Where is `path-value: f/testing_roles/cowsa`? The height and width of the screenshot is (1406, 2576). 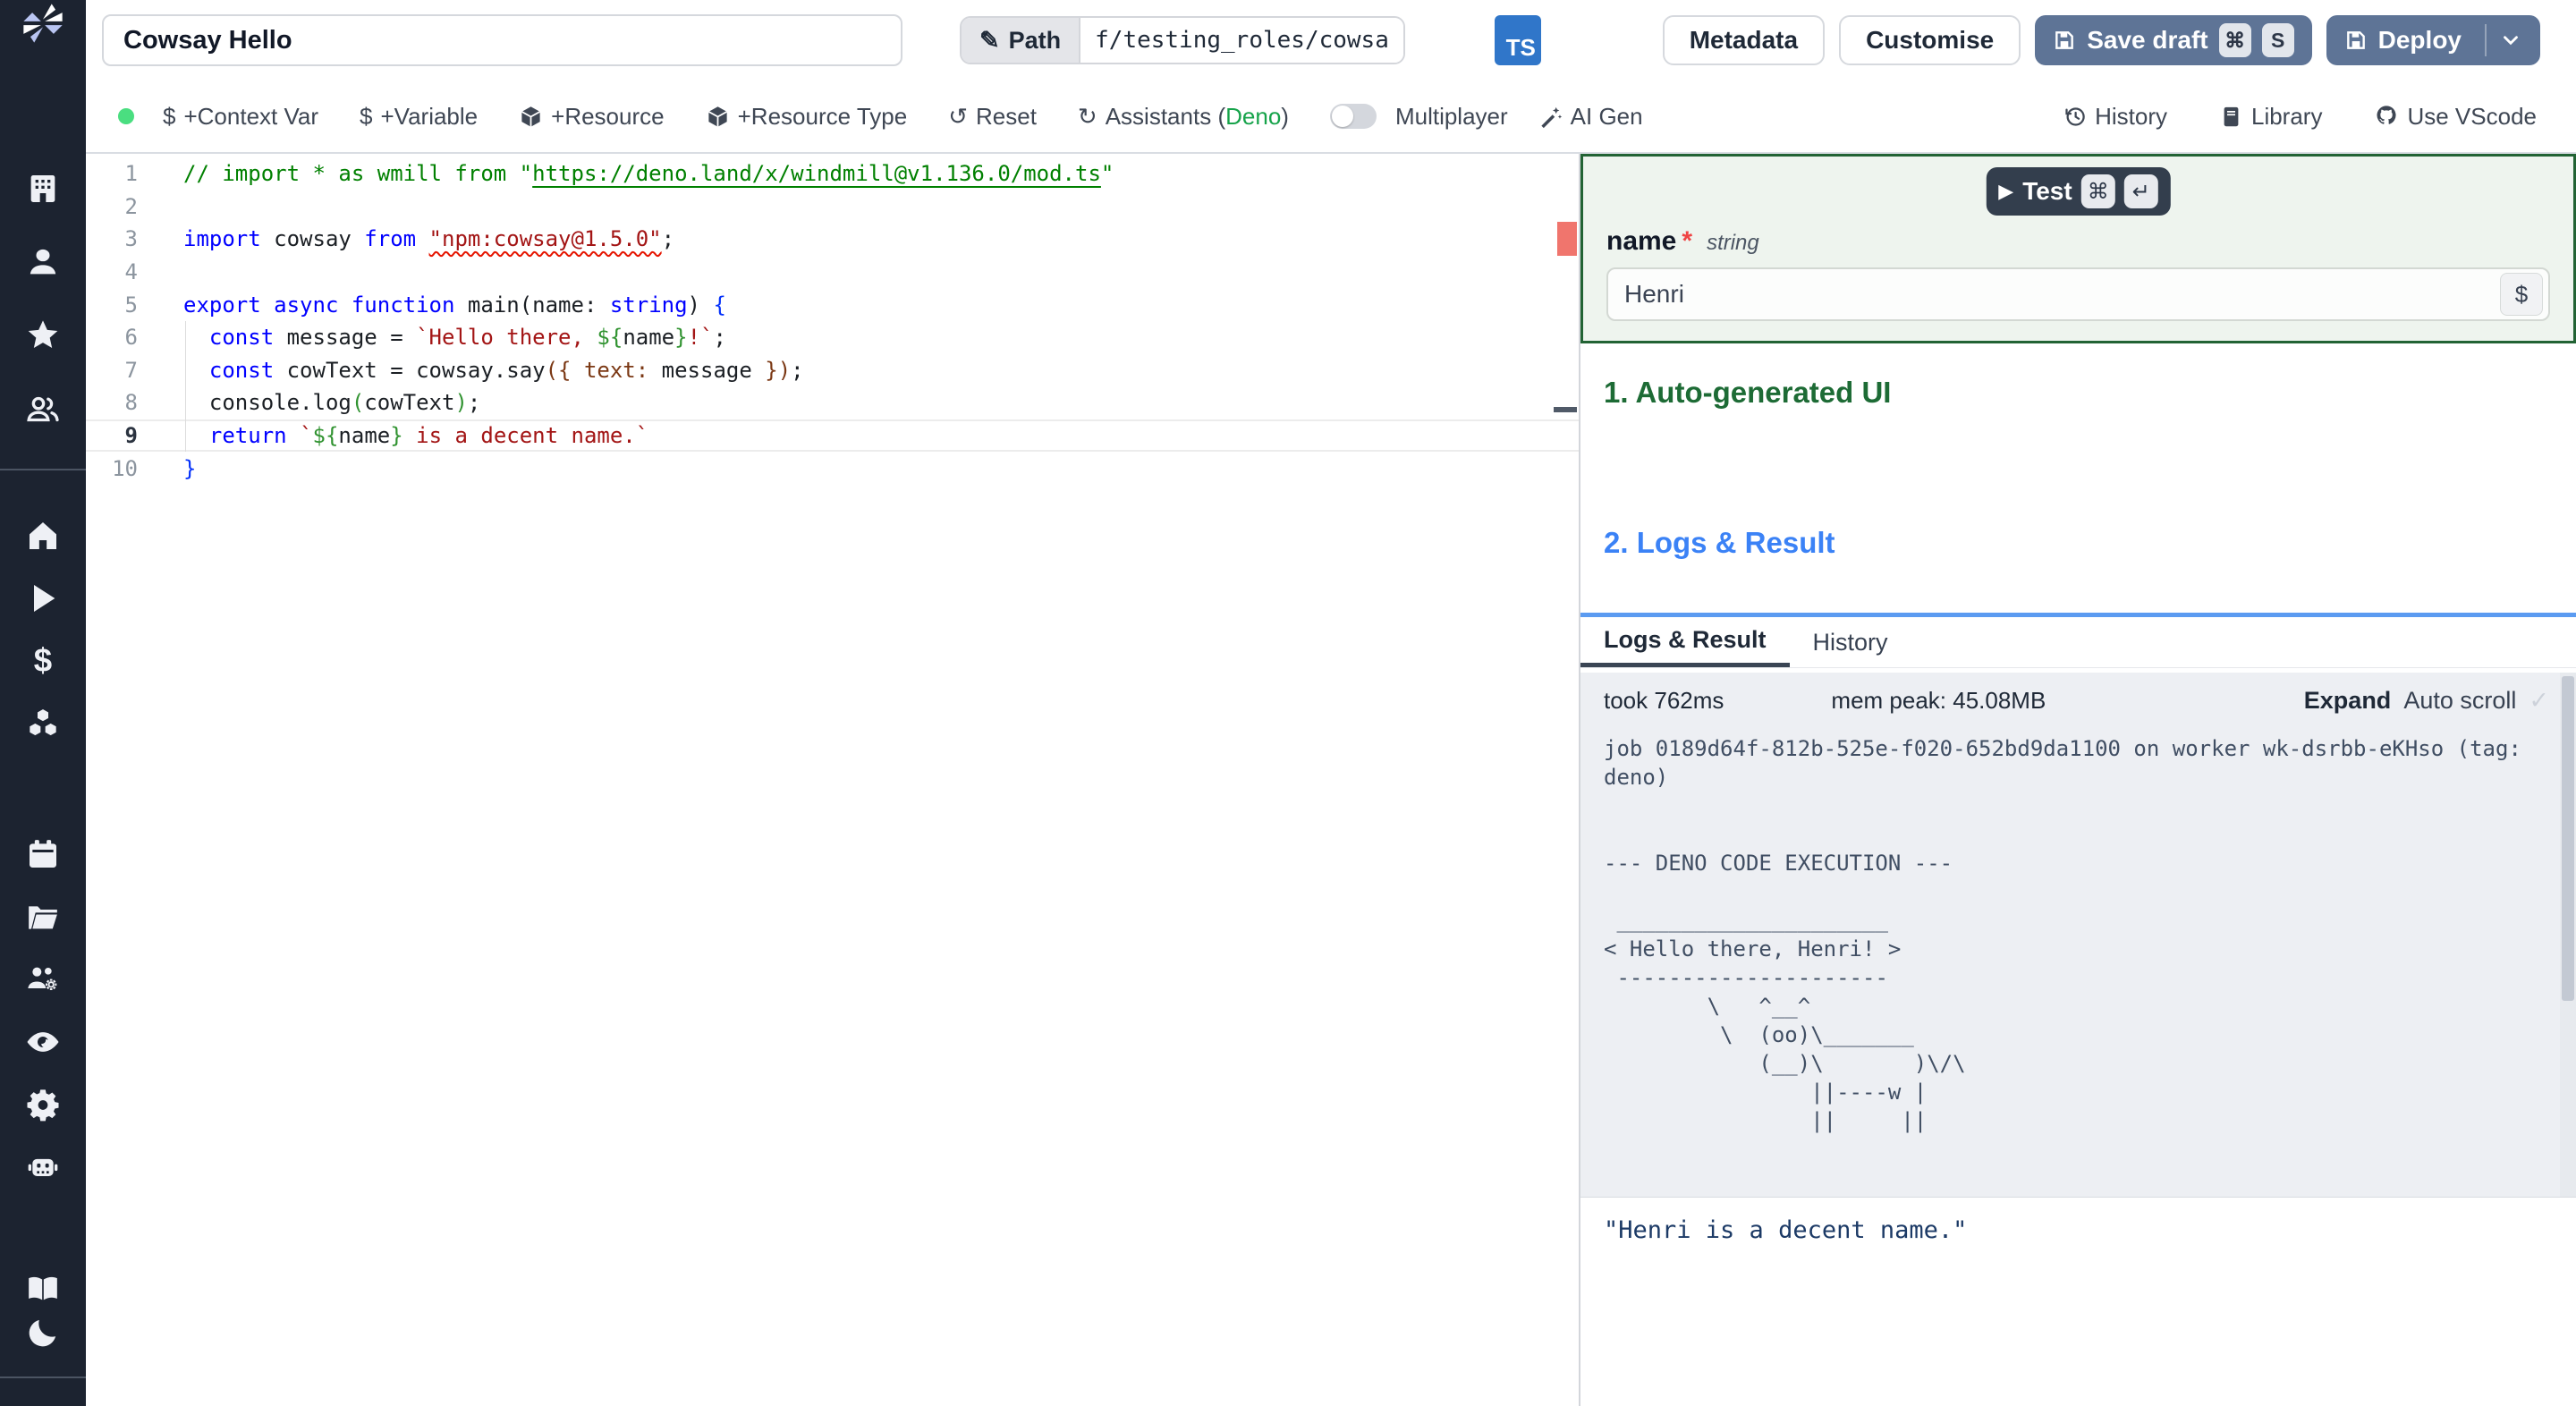 path-value: f/testing_roles/cowsa is located at coordinates (1241, 40).